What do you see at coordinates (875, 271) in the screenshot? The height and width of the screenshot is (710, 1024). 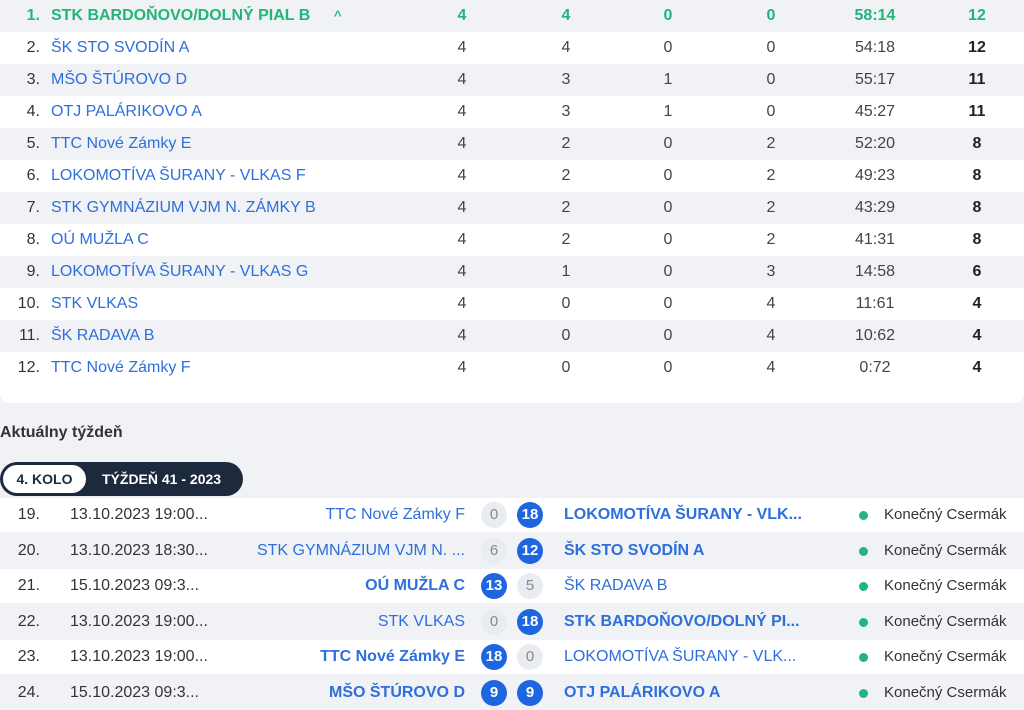 I see `score-cell: 14:58` at bounding box center [875, 271].